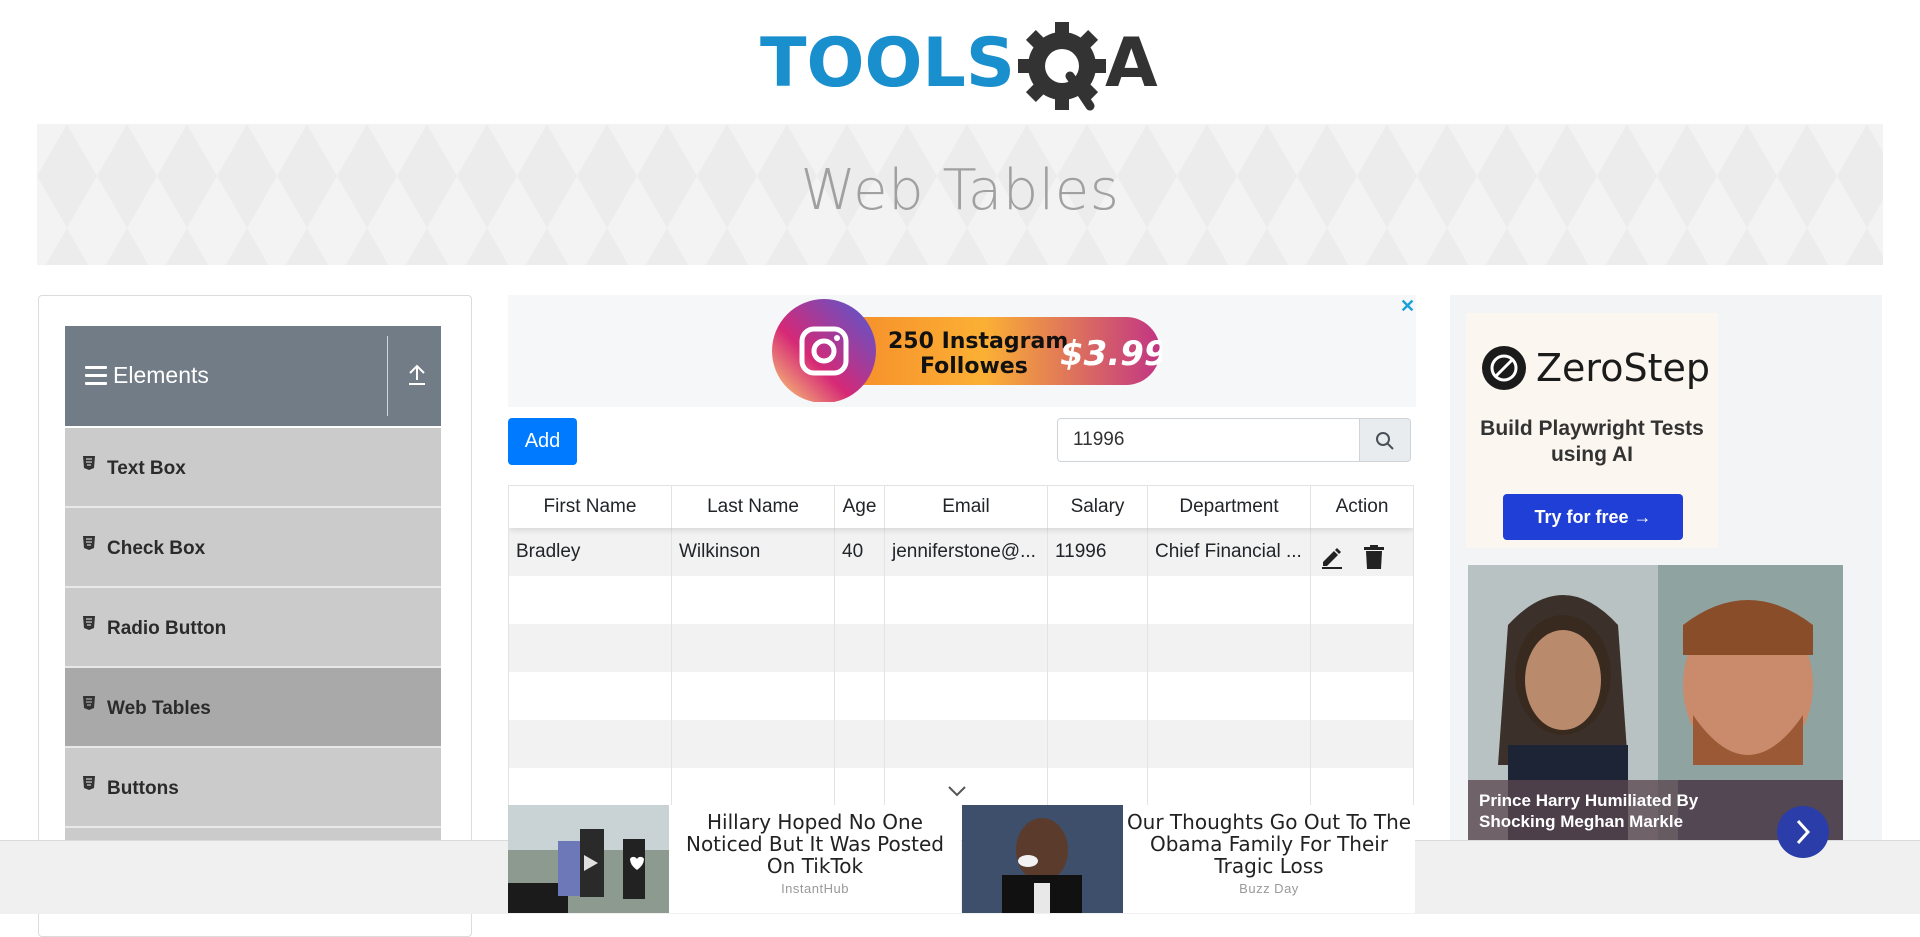  Describe the element at coordinates (887, 63) in the screenshot. I see `logo-text-tools: TOOLS` at that location.